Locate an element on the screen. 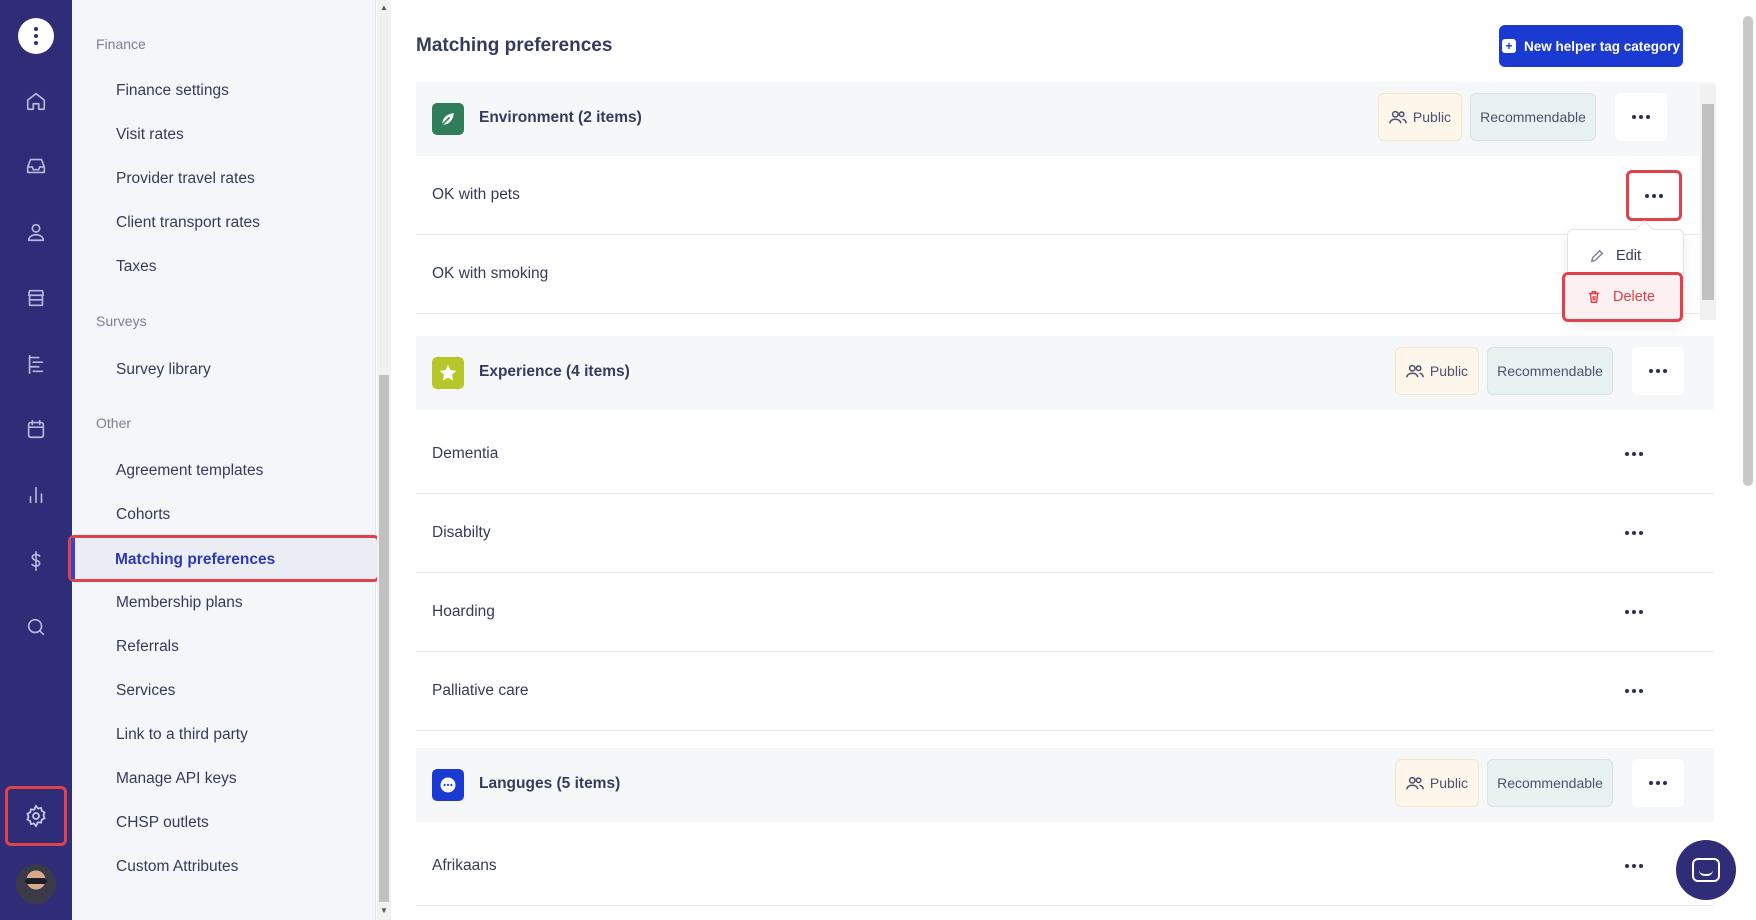 This screenshot has height=920, width=1756. new-helper-tag-category-button: + New helper tag category is located at coordinates (1591, 46).